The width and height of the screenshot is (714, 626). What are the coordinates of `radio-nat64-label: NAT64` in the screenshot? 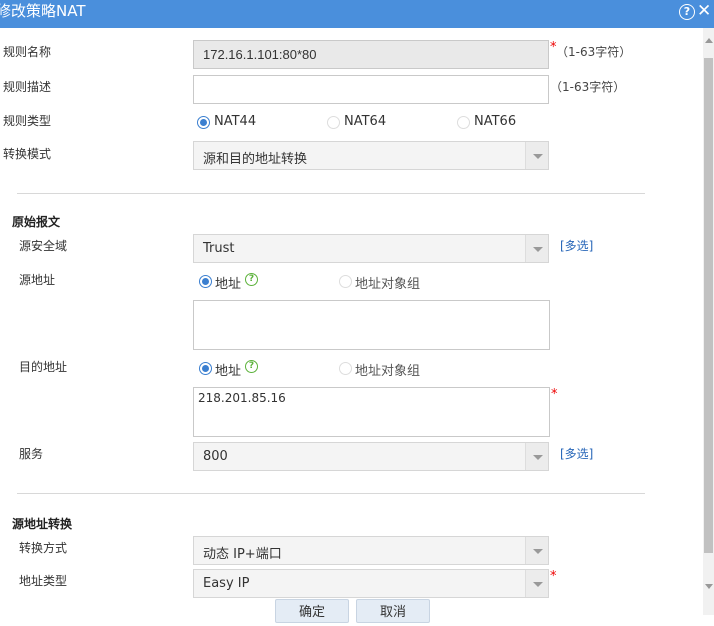 It's located at (365, 121).